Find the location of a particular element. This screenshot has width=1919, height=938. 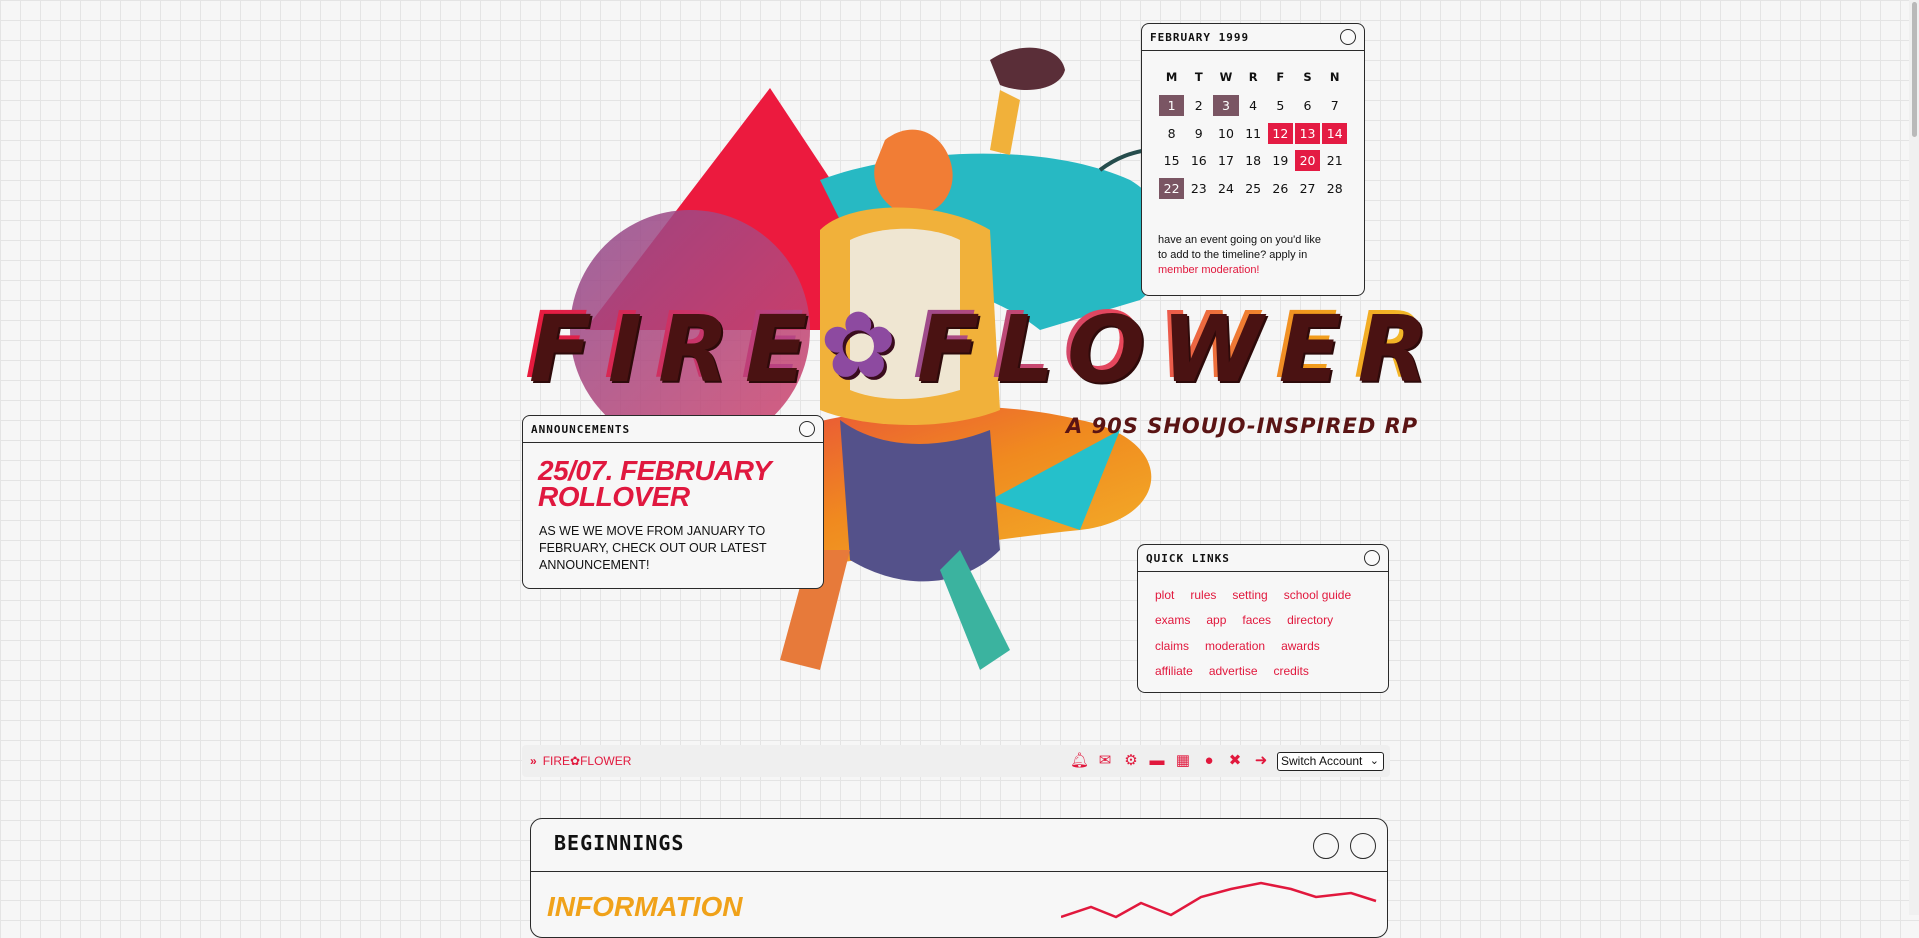

breadcrumb: » FIRE✿FLOWER is located at coordinates (580, 761).